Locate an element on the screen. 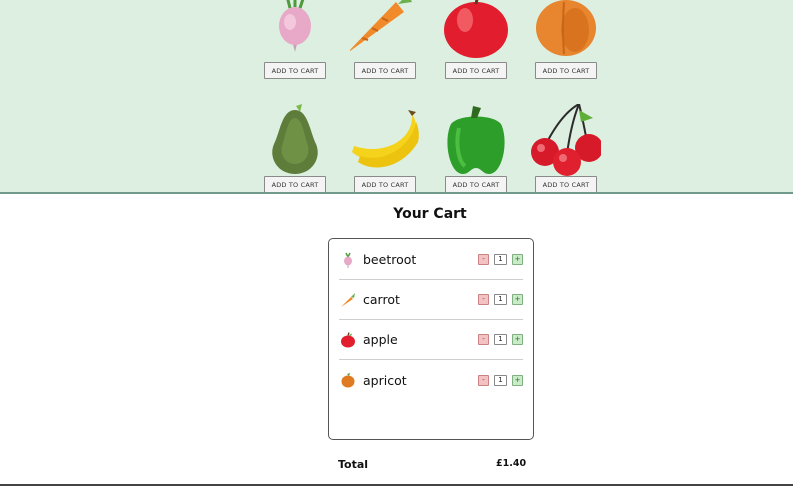 The height and width of the screenshot is (487, 793). cart-item-label: apricot is located at coordinates (385, 380).